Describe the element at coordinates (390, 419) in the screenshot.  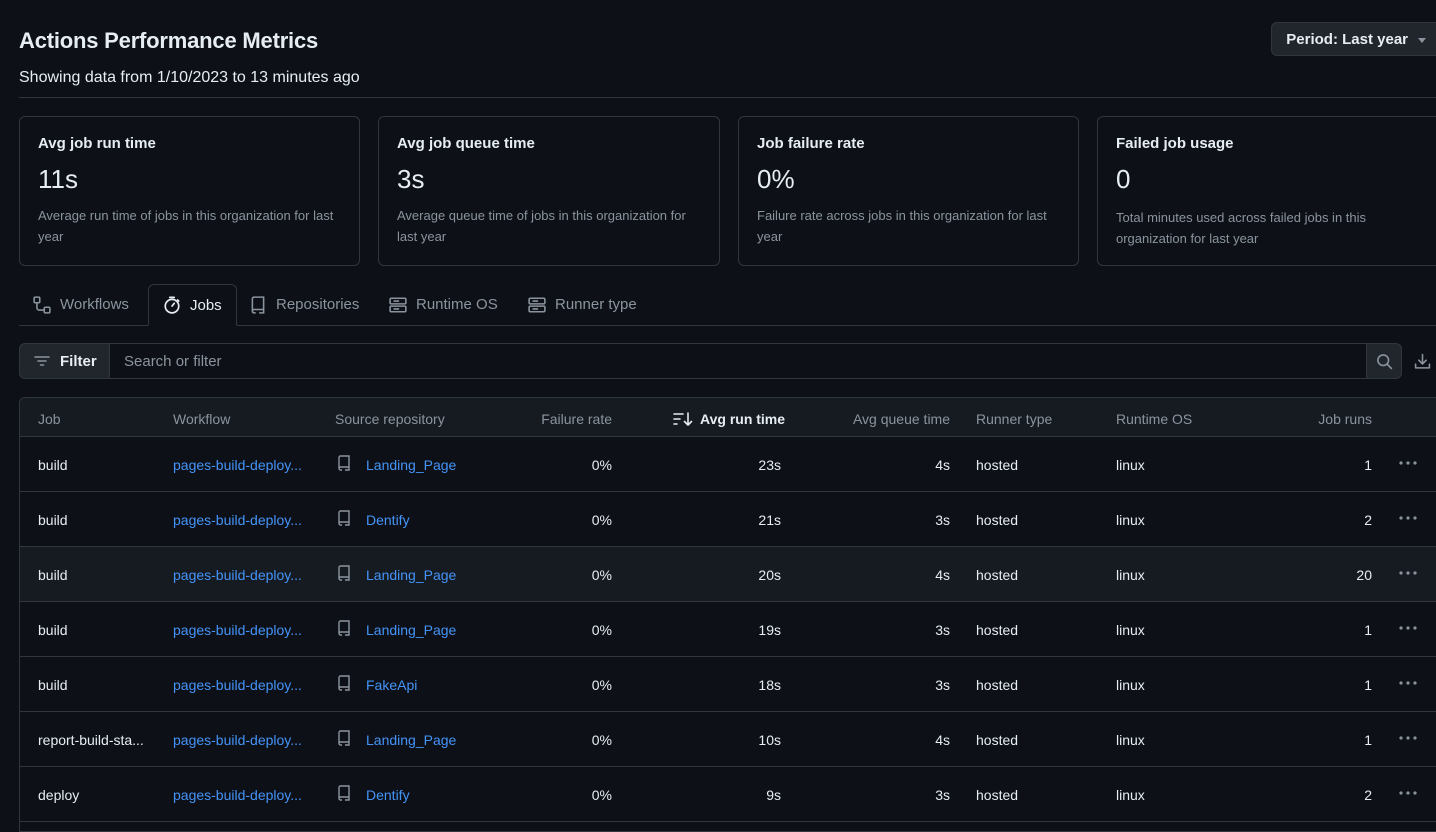
I see `column-header-source-repository: Source repository` at that location.